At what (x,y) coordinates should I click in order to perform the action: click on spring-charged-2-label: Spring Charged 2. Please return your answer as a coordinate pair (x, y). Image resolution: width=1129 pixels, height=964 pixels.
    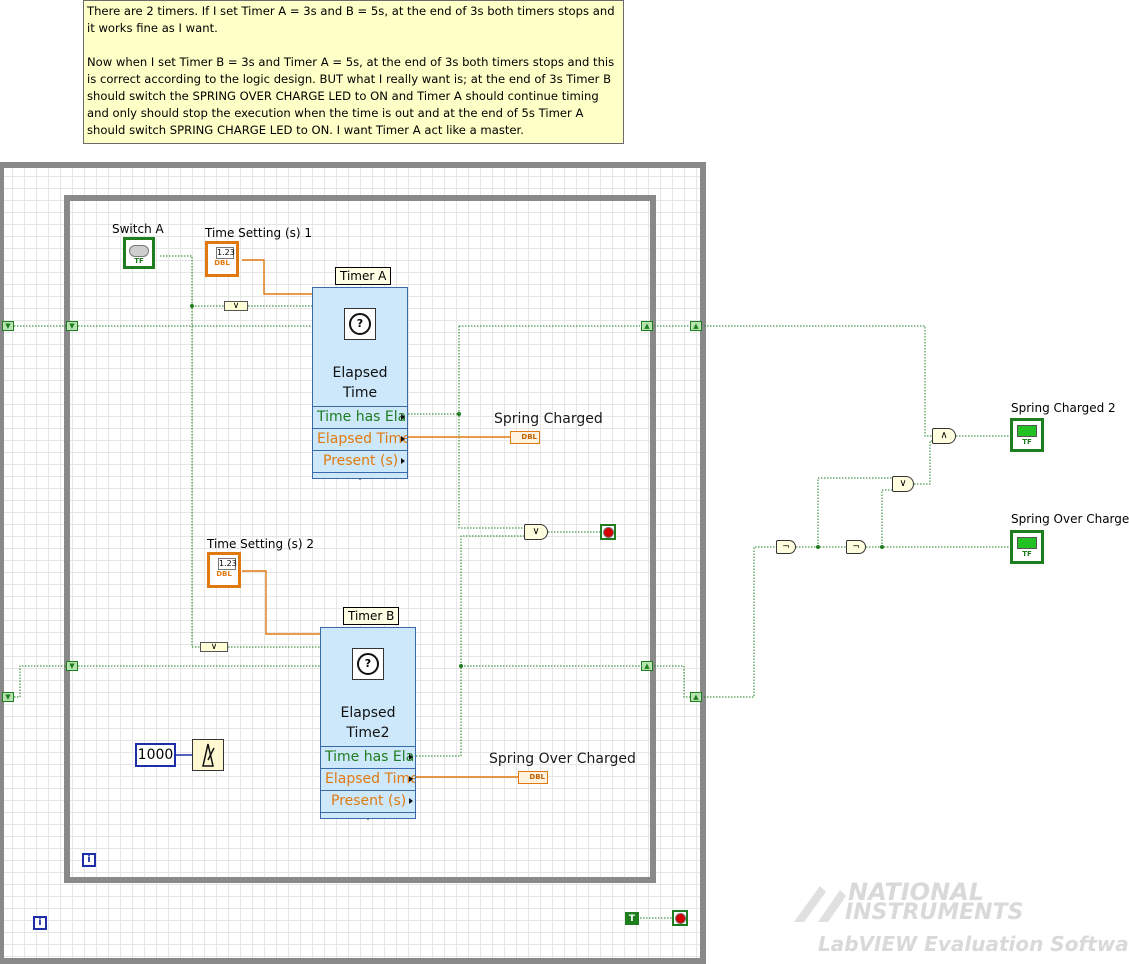
    Looking at the image, I should click on (1063, 408).